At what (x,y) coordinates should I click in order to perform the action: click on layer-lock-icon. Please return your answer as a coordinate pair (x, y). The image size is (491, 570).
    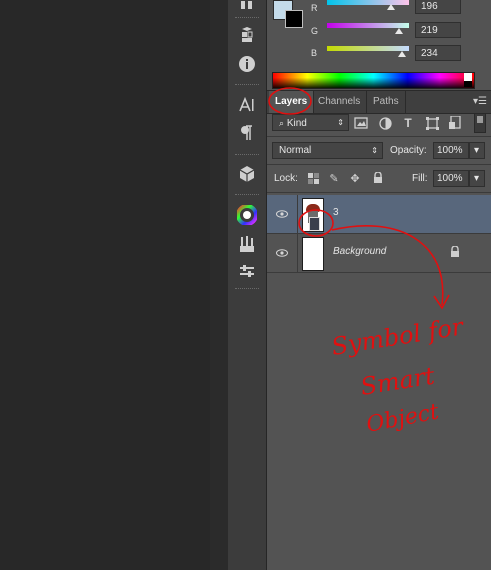
    Looking at the image, I should click on (455, 253).